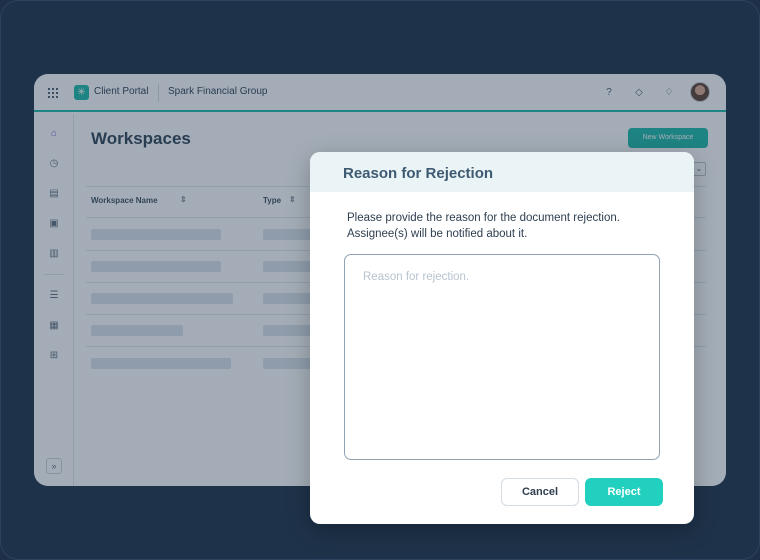  What do you see at coordinates (540, 492) in the screenshot?
I see `cancel-button: Cancel` at bounding box center [540, 492].